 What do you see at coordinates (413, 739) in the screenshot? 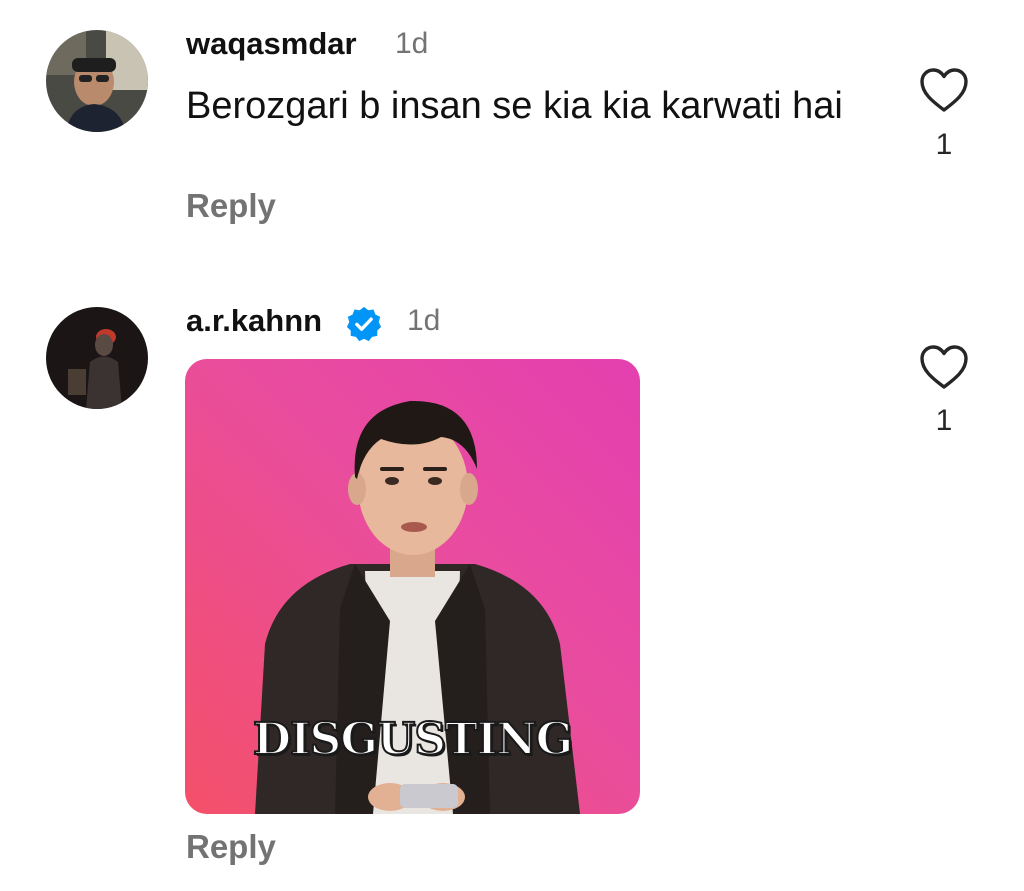
I see `gif-caption: DISGUSTING` at bounding box center [413, 739].